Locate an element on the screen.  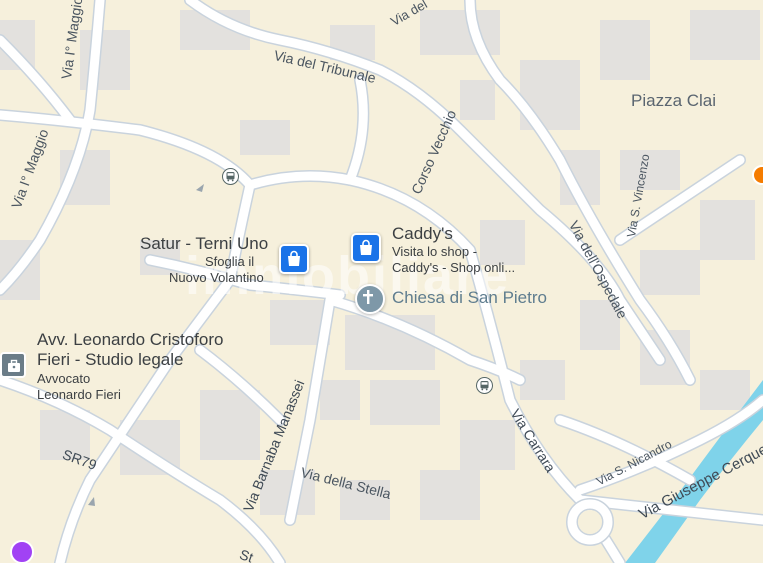
poi-title1-avv: Avv. Leonardo Cristoforo is located at coordinates (130, 340).